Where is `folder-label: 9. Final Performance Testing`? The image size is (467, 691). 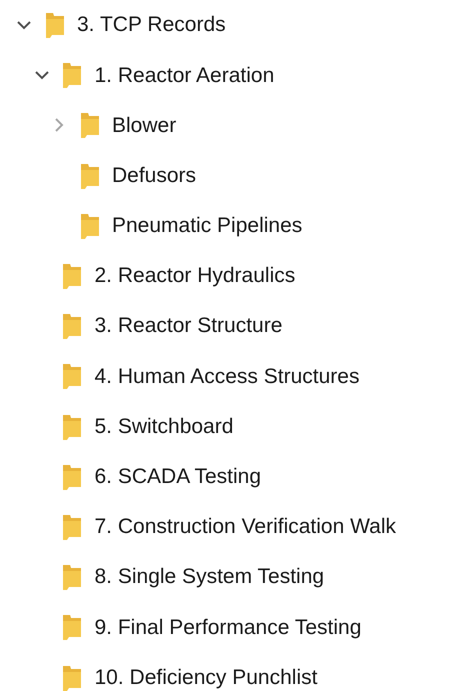 folder-label: 9. Final Performance Testing is located at coordinates (228, 628).